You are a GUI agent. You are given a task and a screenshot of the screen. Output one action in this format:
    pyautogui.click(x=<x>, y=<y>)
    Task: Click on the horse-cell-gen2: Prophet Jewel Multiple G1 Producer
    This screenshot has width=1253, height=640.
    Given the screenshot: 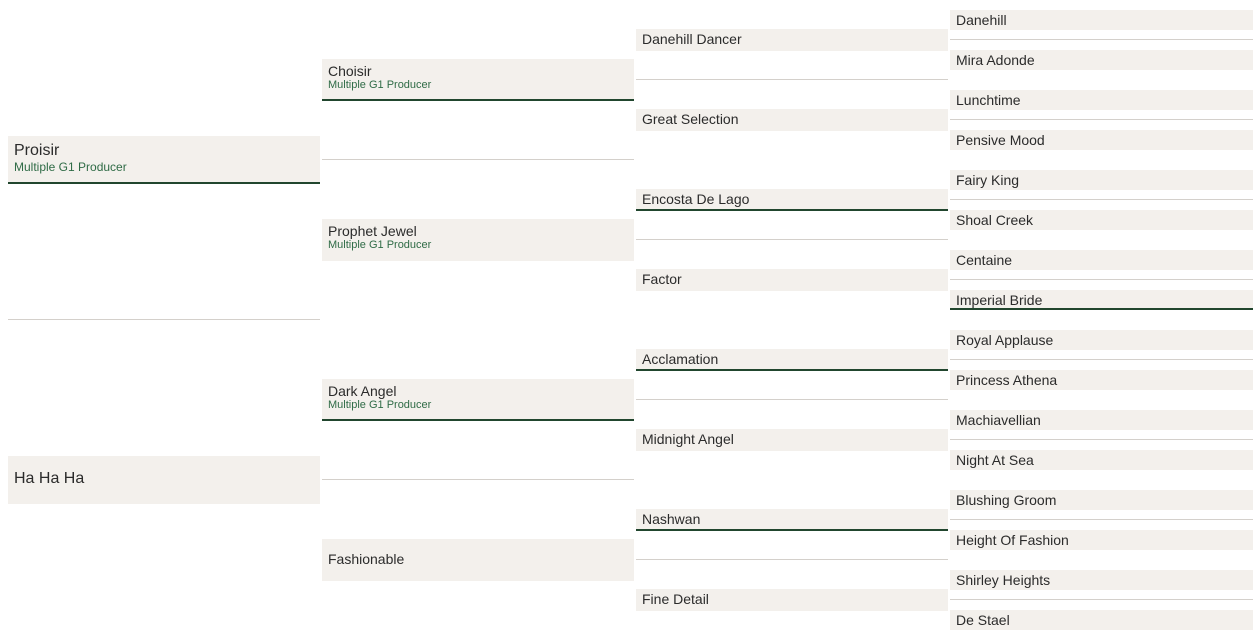 What is the action you would take?
    pyautogui.click(x=478, y=240)
    